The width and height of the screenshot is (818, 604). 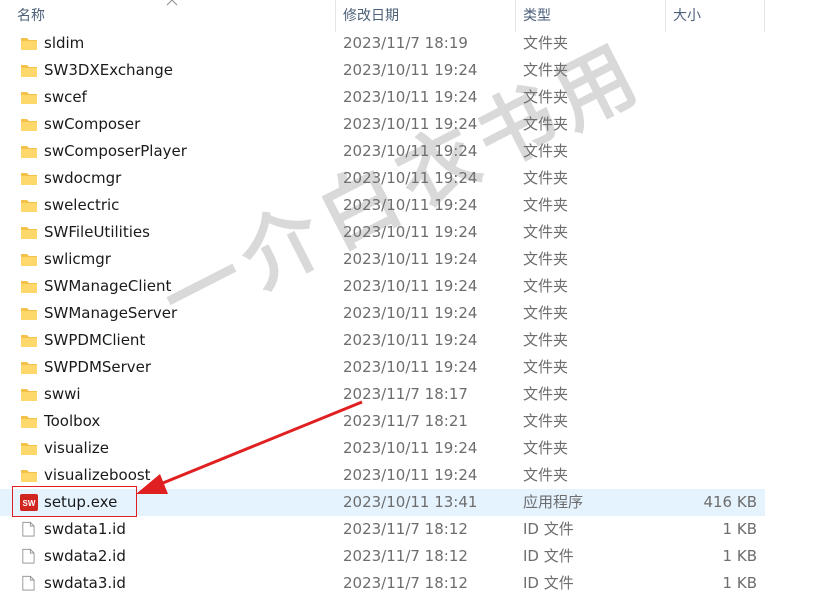 I want to click on file-type: 应用程序, so click(x=553, y=502).